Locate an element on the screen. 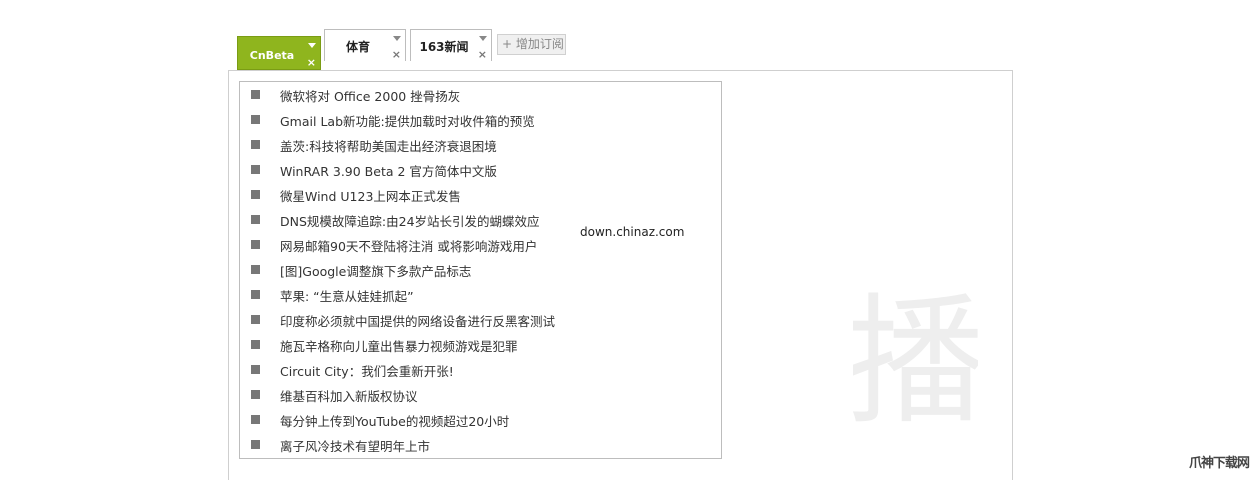  news-item-title: WinRAR 3.90 Beta 2 官方简体中文版 is located at coordinates (388, 170).